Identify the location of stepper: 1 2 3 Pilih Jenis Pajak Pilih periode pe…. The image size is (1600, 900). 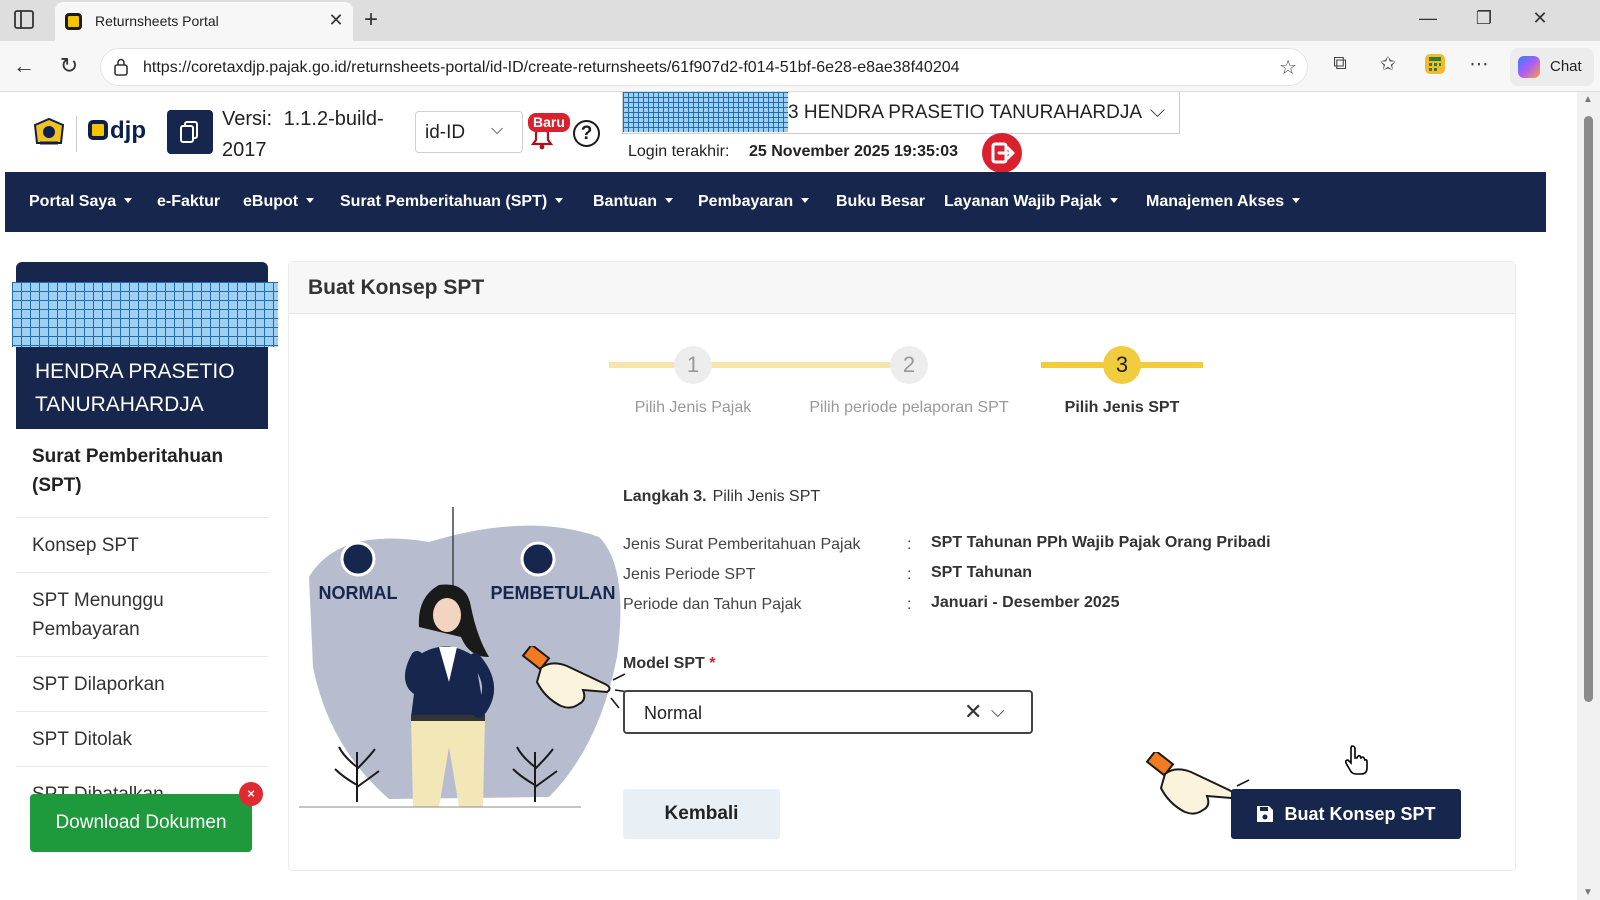
(909, 386).